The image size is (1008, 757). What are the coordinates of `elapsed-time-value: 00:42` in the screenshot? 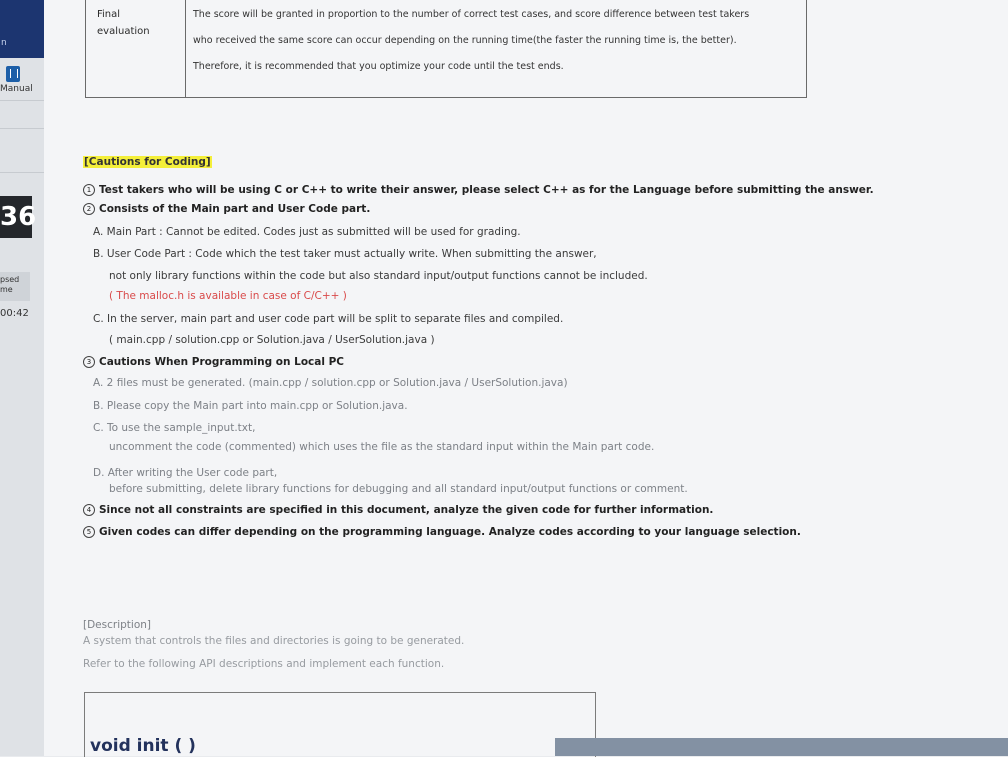 It's located at (14, 313).